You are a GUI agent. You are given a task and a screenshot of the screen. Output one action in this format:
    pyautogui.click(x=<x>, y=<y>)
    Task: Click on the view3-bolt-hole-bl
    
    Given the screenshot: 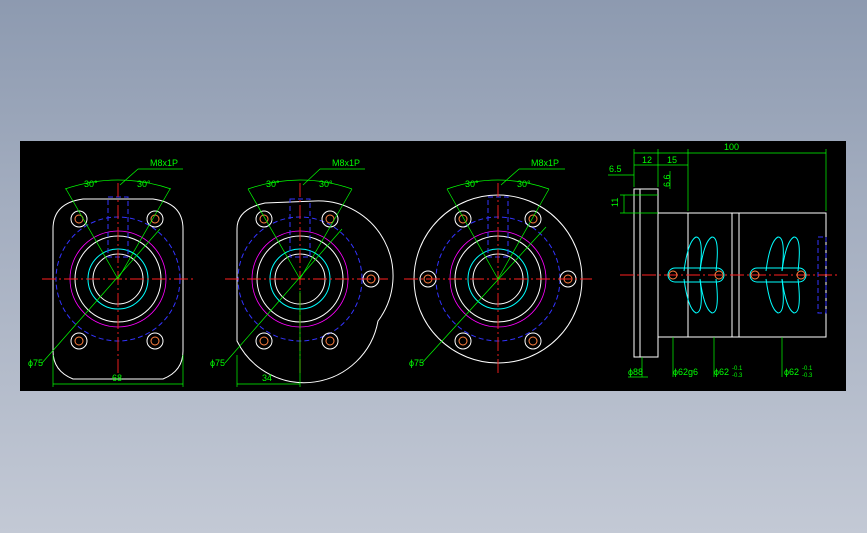 What is the action you would take?
    pyautogui.click(x=463, y=341)
    